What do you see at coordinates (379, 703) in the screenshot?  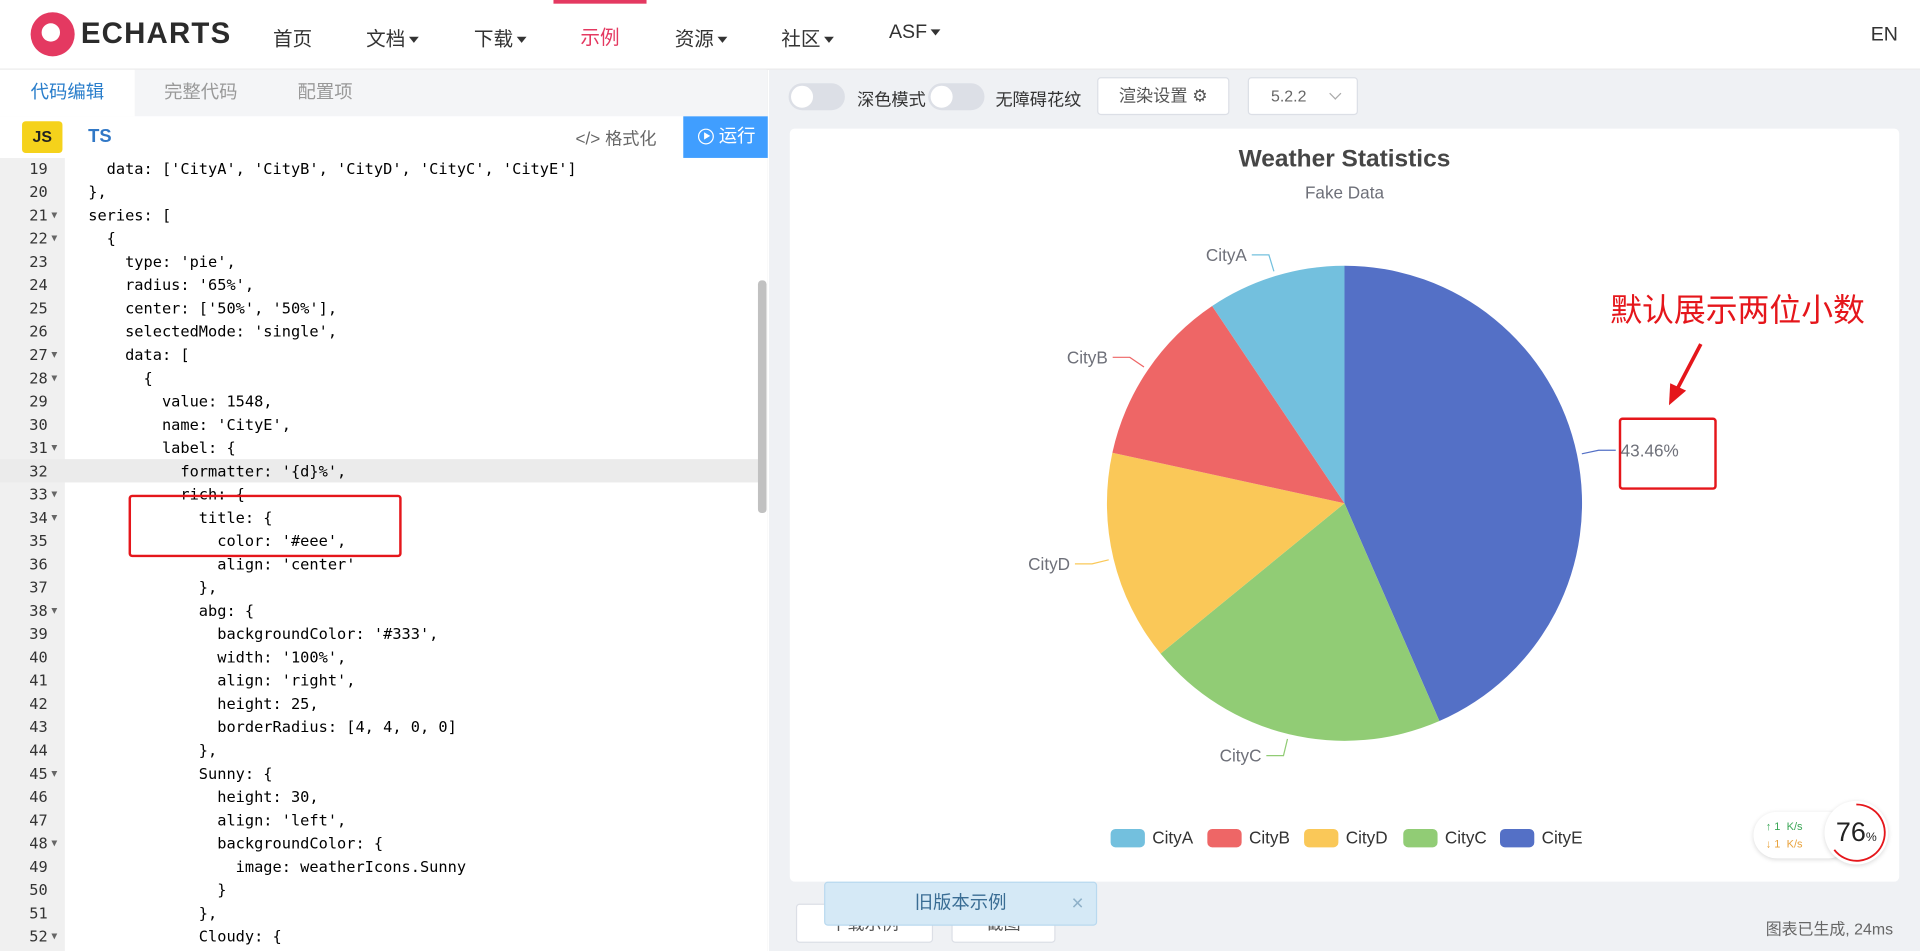 I see `code-line: 42 height: 25,` at bounding box center [379, 703].